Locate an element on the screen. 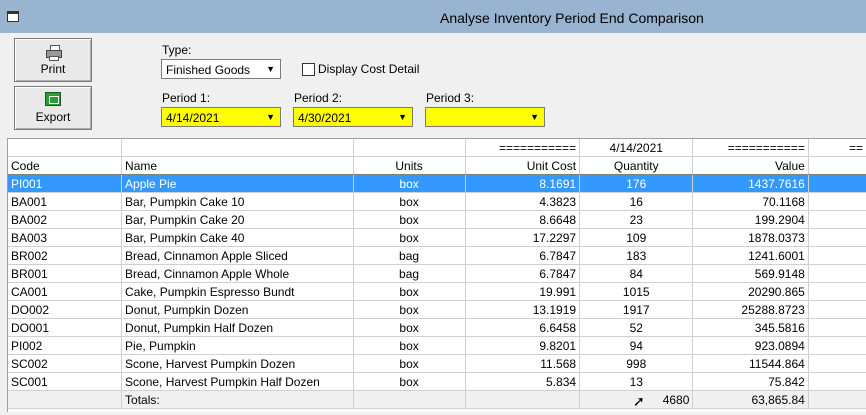  cell-code: BA003 is located at coordinates (65, 237).